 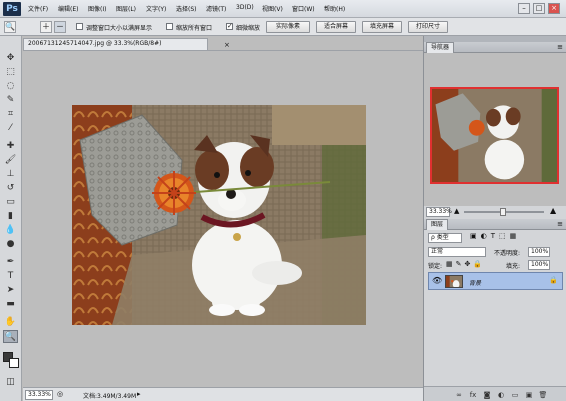 What do you see at coordinates (513, 266) in the screenshot?
I see `fill-label: 填充:` at bounding box center [513, 266].